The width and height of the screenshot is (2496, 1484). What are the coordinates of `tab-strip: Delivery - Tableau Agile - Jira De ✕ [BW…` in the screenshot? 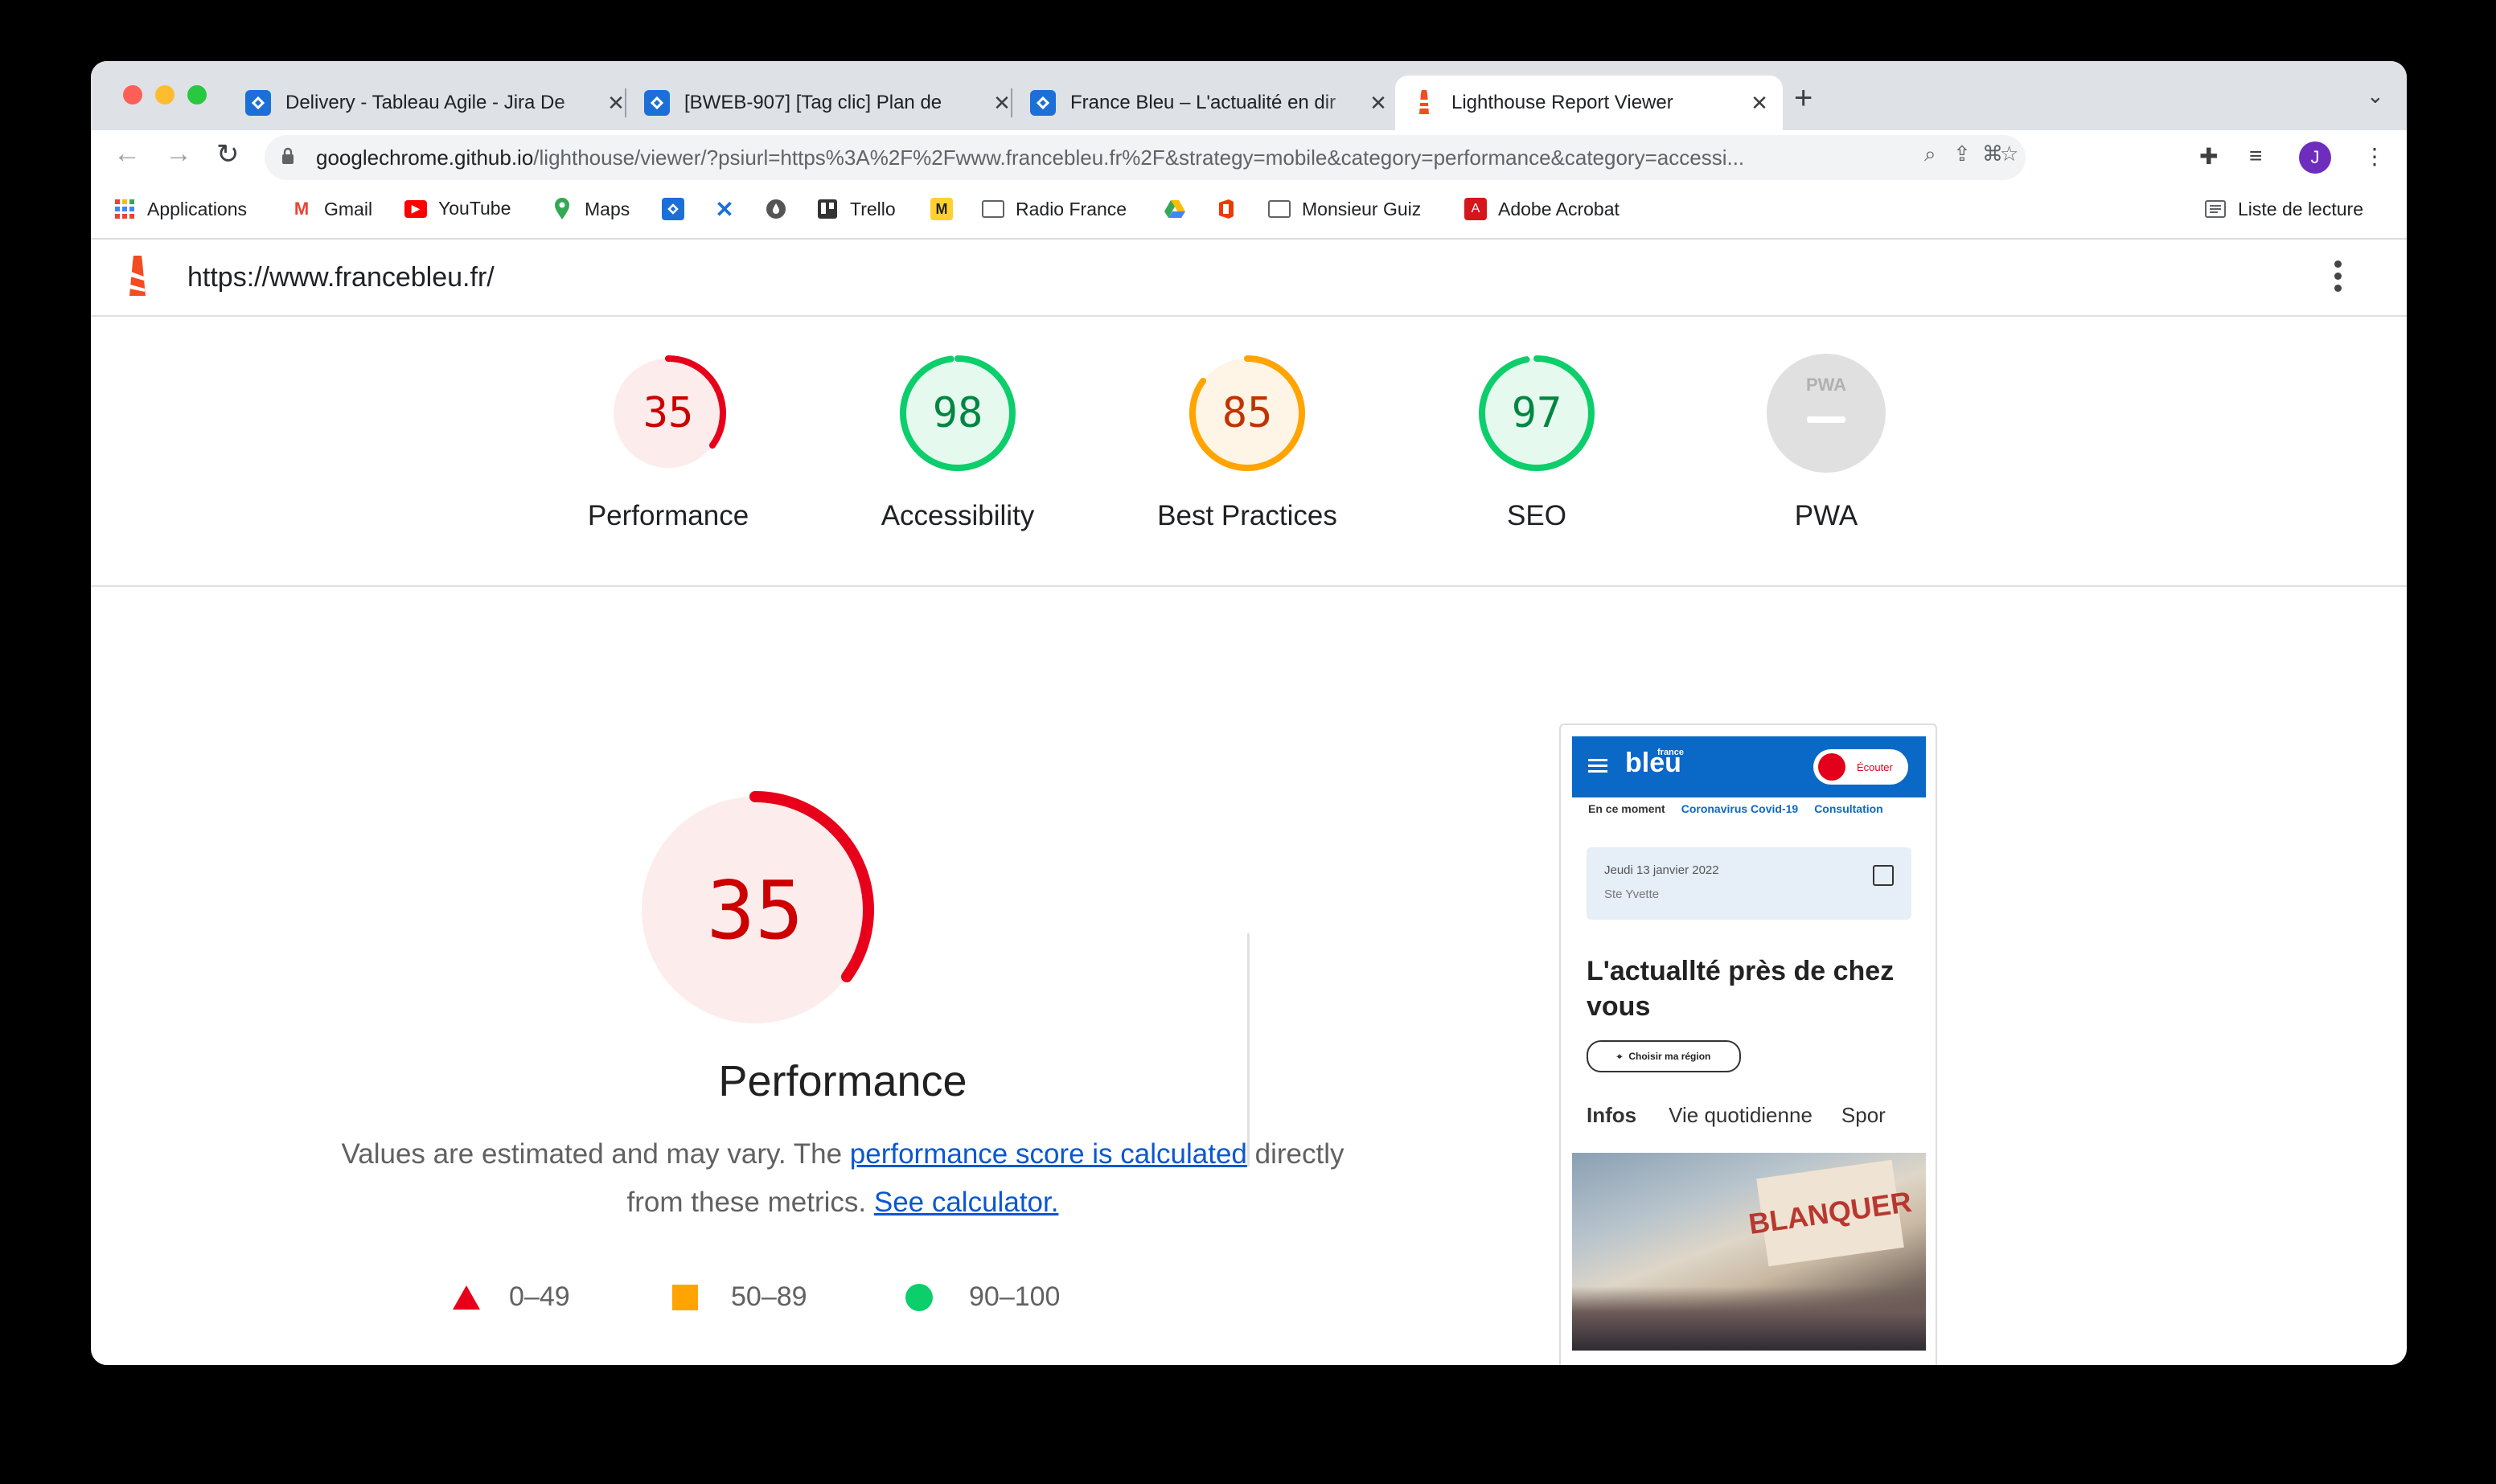 It's located at (1249, 96).